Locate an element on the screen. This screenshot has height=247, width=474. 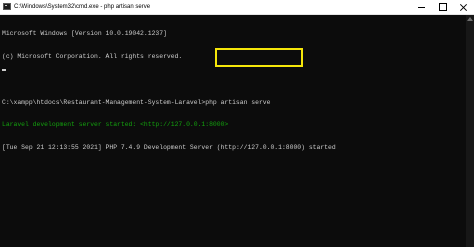
text-cursor is located at coordinates (4, 70).